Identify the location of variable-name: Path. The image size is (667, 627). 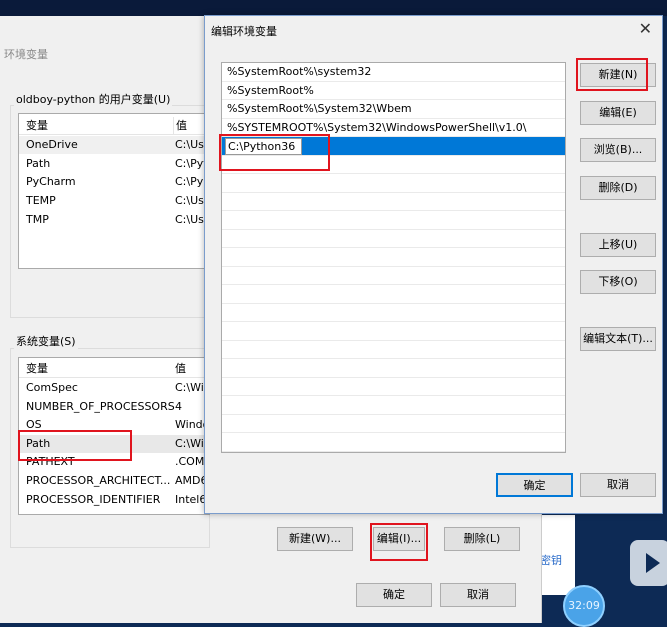
(38, 163).